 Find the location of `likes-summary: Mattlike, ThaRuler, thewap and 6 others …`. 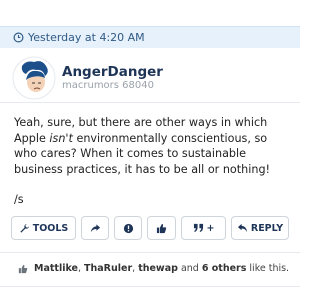

likes-summary: Mattlike, ThaRuler, thewap and 6 others … is located at coordinates (153, 268).